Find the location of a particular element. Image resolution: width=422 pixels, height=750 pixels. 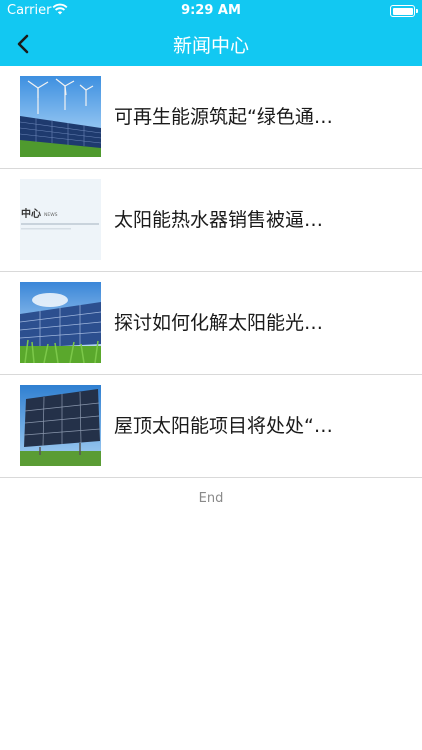

svg-text: NEWS is located at coordinates (51, 215).